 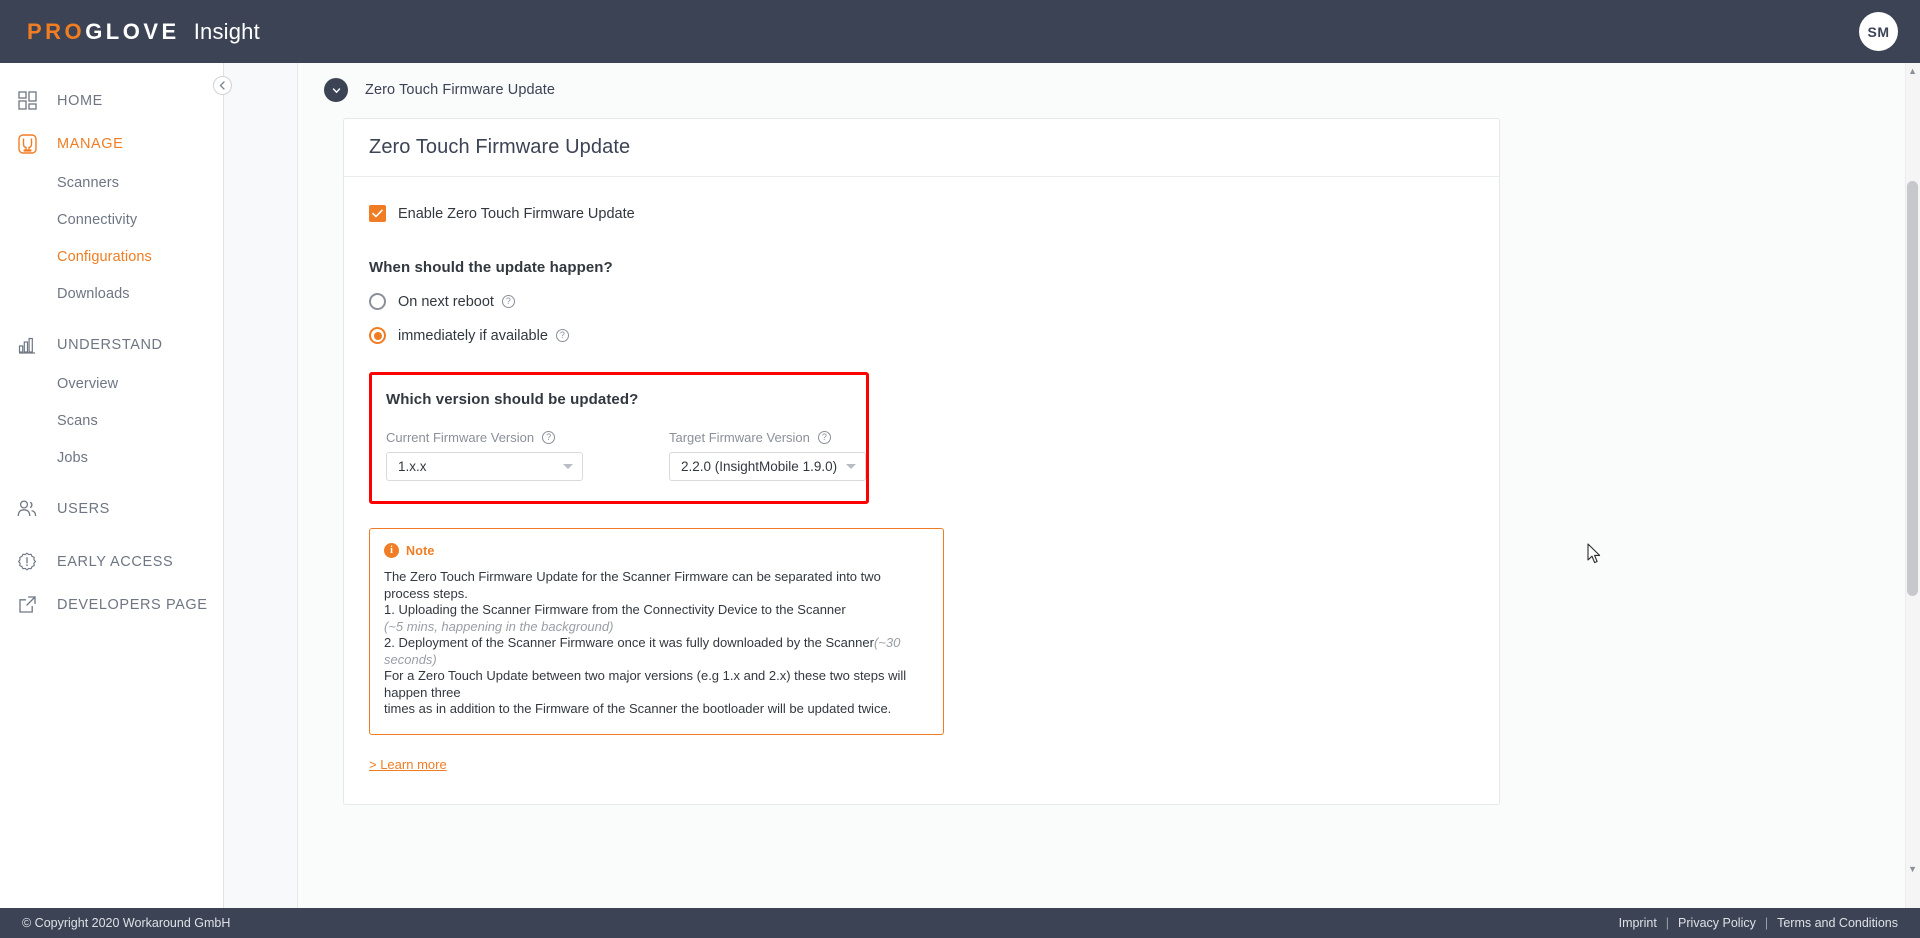 I want to click on avatar: SM, so click(x=1878, y=31).